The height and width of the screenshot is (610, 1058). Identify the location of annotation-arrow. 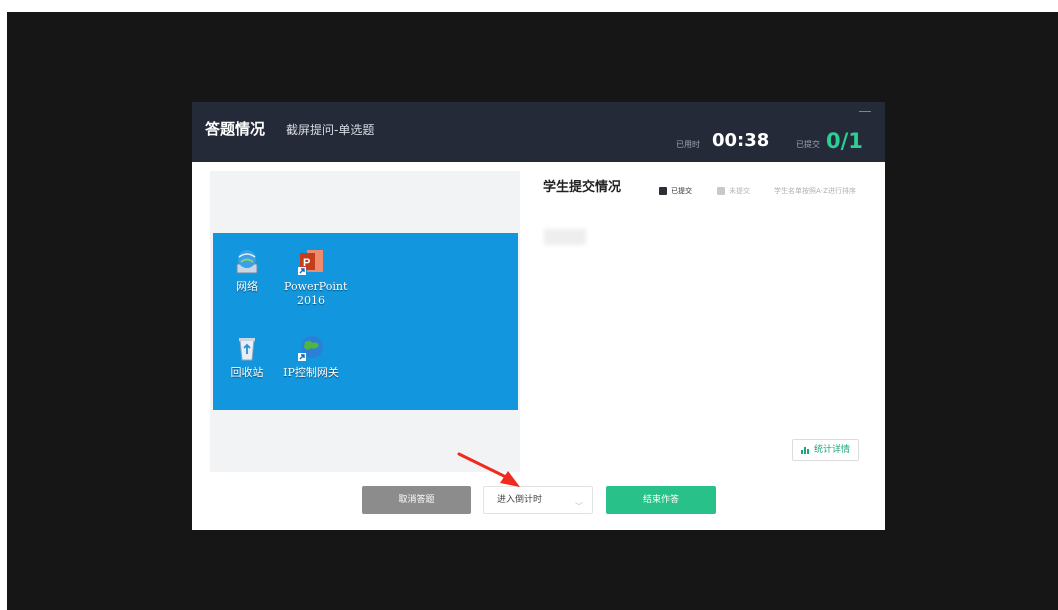
(488, 469).